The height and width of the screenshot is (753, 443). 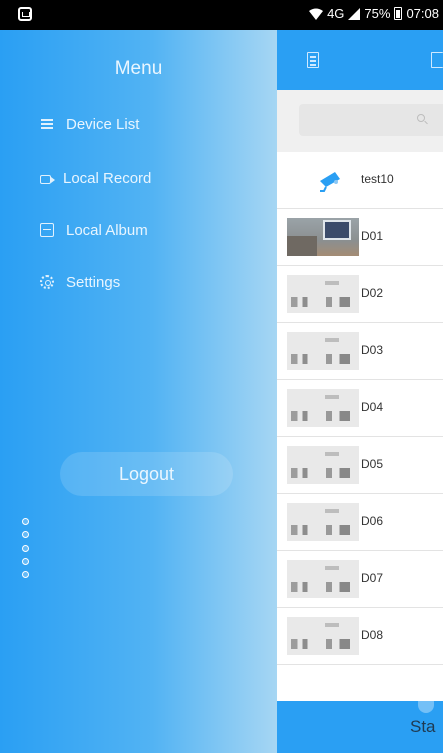 I want to click on menu-item-local-album: Local Album, so click(x=94, y=230).